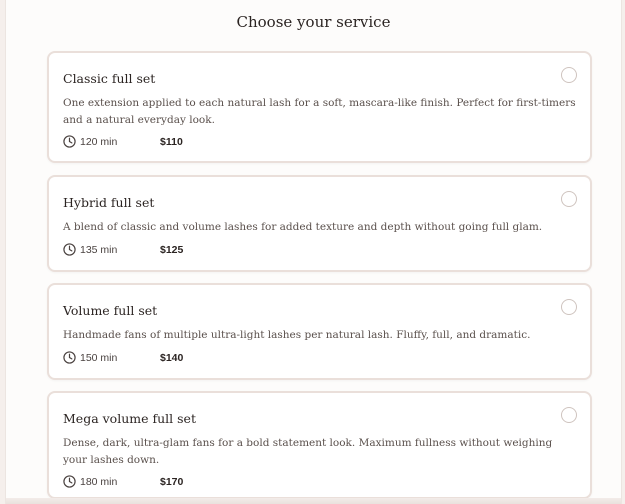 Image resolution: width=625 pixels, height=504 pixels. Describe the element at coordinates (123, 357) in the screenshot. I see `service-meta: 150 min $140` at that location.